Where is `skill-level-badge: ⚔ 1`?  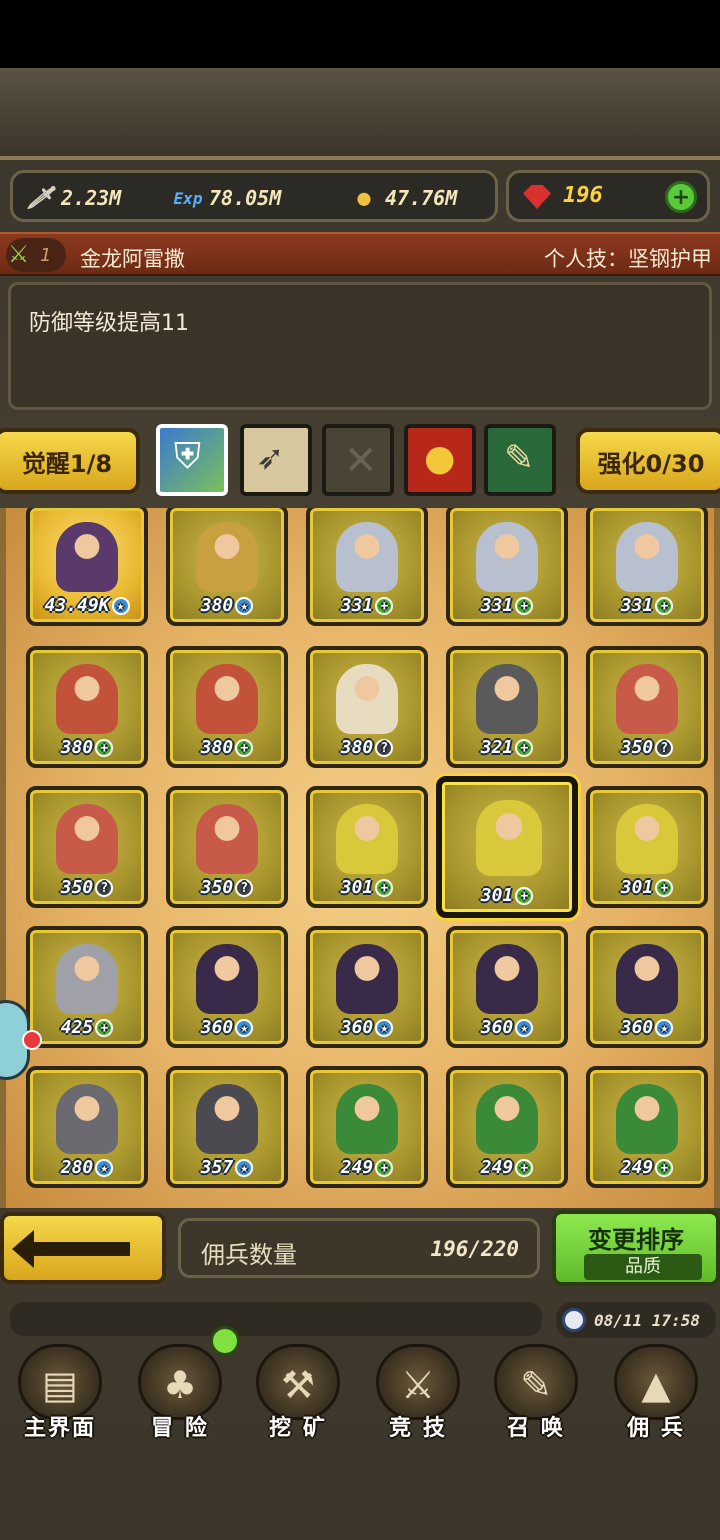
skill-level-badge: ⚔ 1 is located at coordinates (36, 255).